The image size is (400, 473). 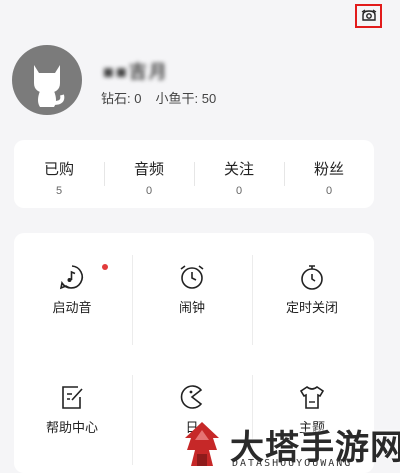 I want to click on avatar, so click(x=47, y=80).